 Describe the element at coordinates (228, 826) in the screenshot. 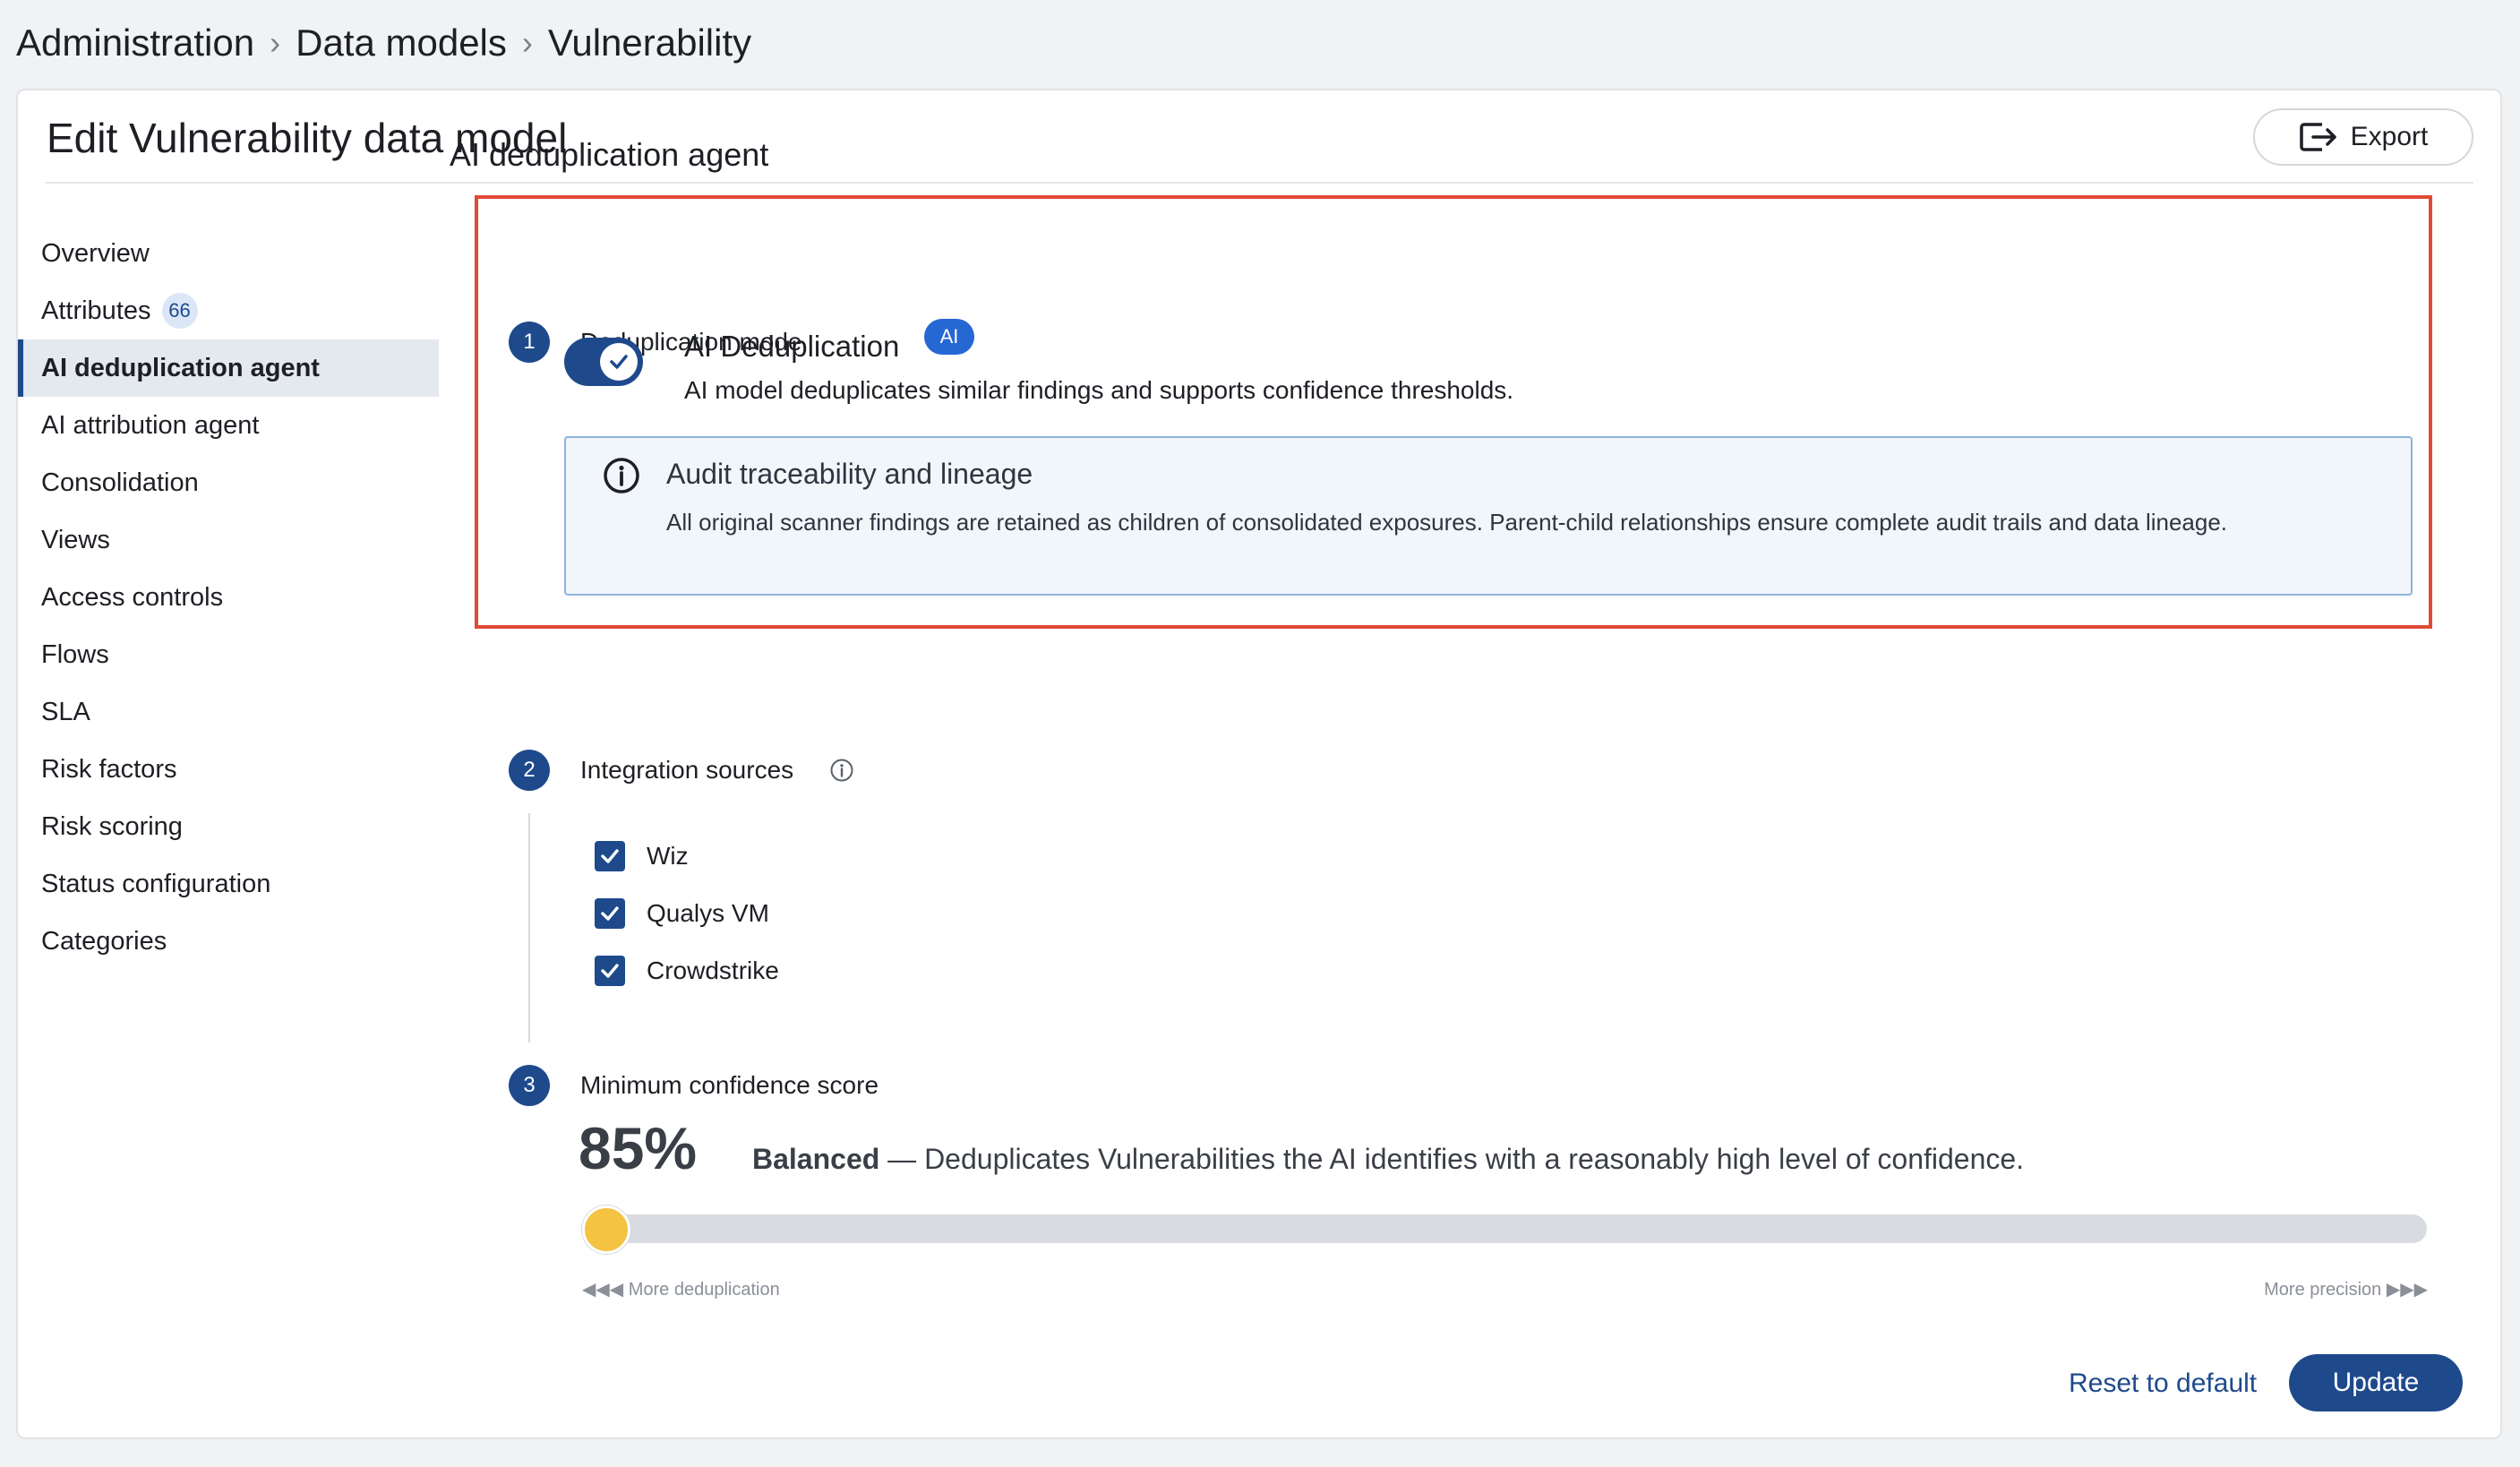

I see `sidebar-item-risk-scoring: Risk scoring` at that location.